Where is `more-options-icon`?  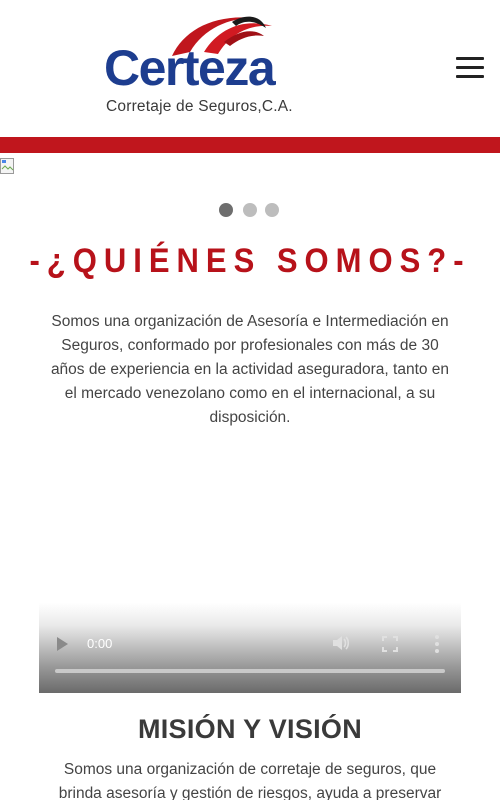
more-options-icon is located at coordinates (437, 644).